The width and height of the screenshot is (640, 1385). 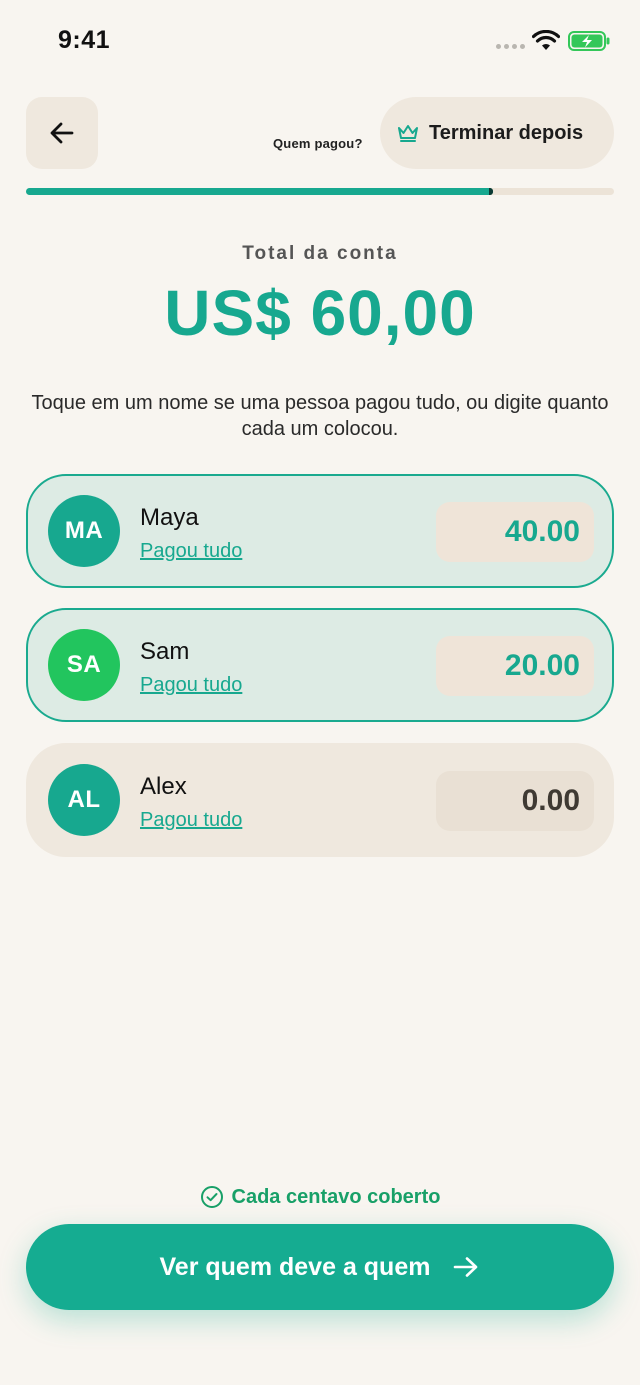 I want to click on finish-later-label: Terminar depois, so click(x=506, y=132).